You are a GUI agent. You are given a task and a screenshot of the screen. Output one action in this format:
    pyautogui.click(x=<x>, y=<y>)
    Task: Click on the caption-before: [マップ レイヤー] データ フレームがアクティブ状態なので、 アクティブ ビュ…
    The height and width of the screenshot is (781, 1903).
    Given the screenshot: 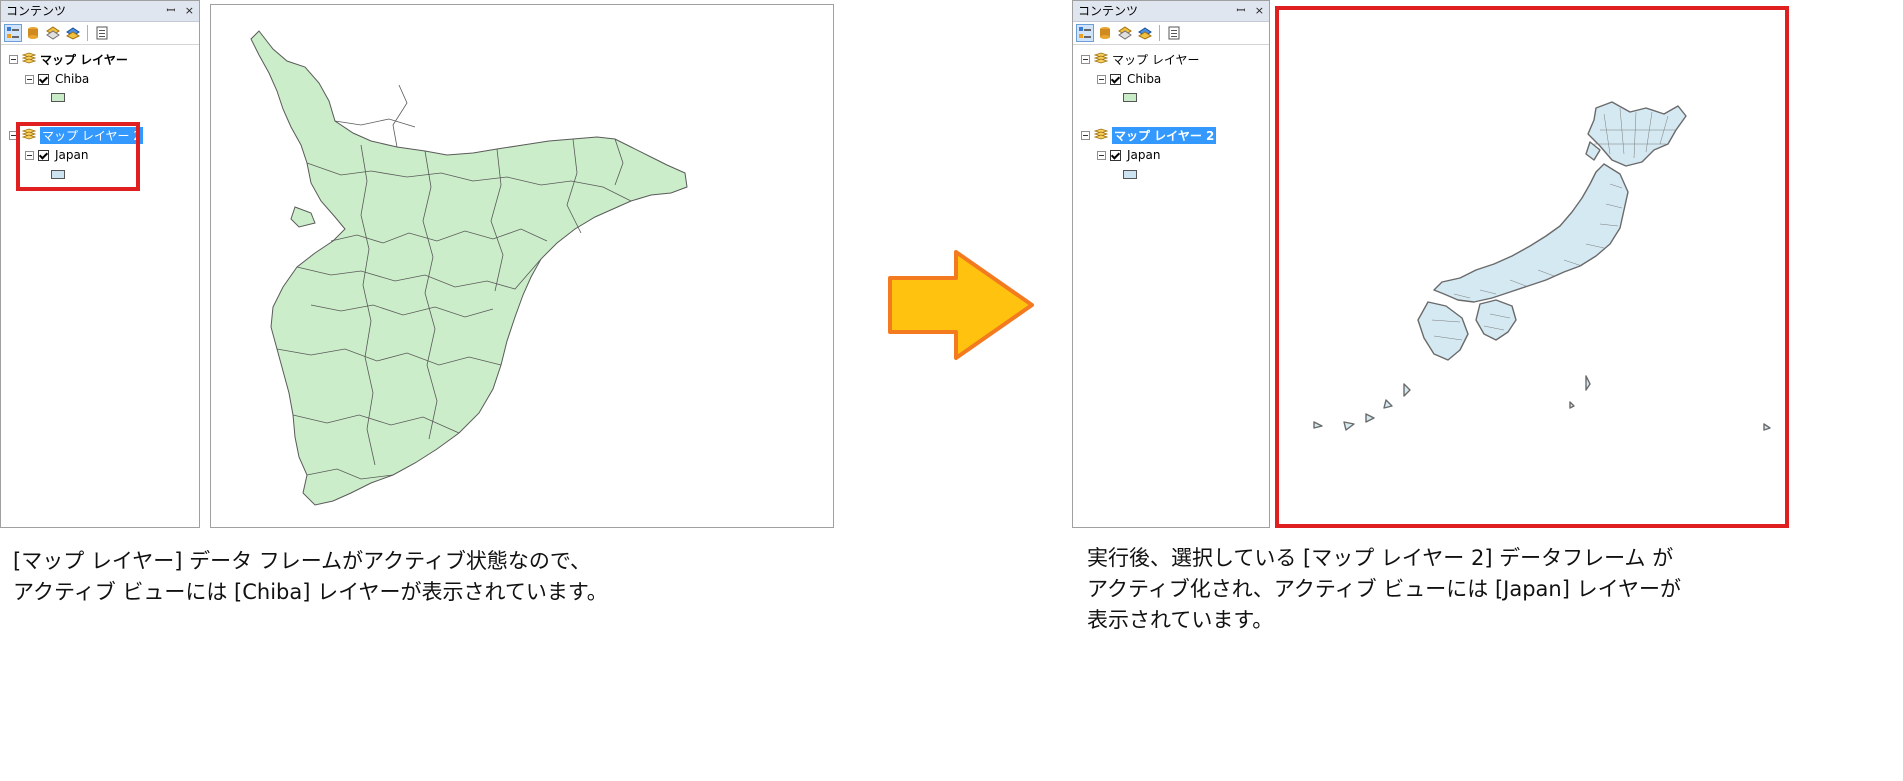 What is the action you would take?
    pyautogui.click(x=310, y=577)
    